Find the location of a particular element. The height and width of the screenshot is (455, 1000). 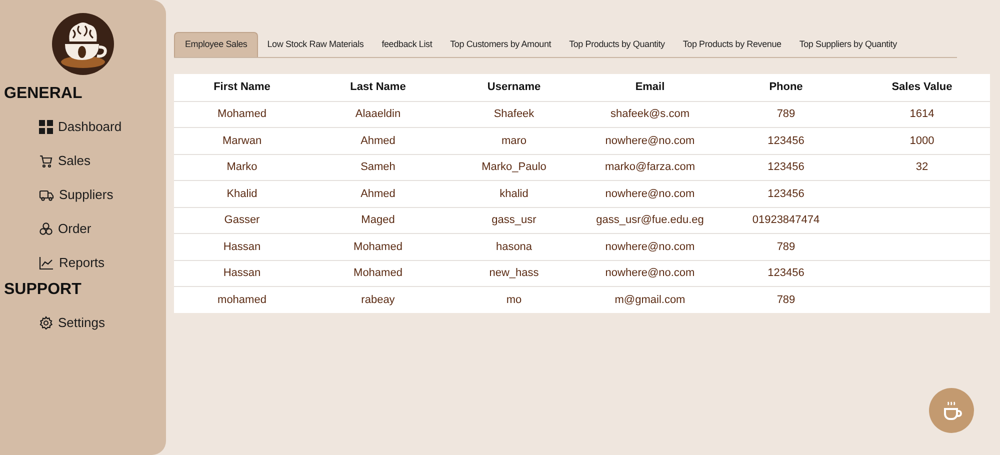

table-cell: marko@farza.com is located at coordinates (650, 167).